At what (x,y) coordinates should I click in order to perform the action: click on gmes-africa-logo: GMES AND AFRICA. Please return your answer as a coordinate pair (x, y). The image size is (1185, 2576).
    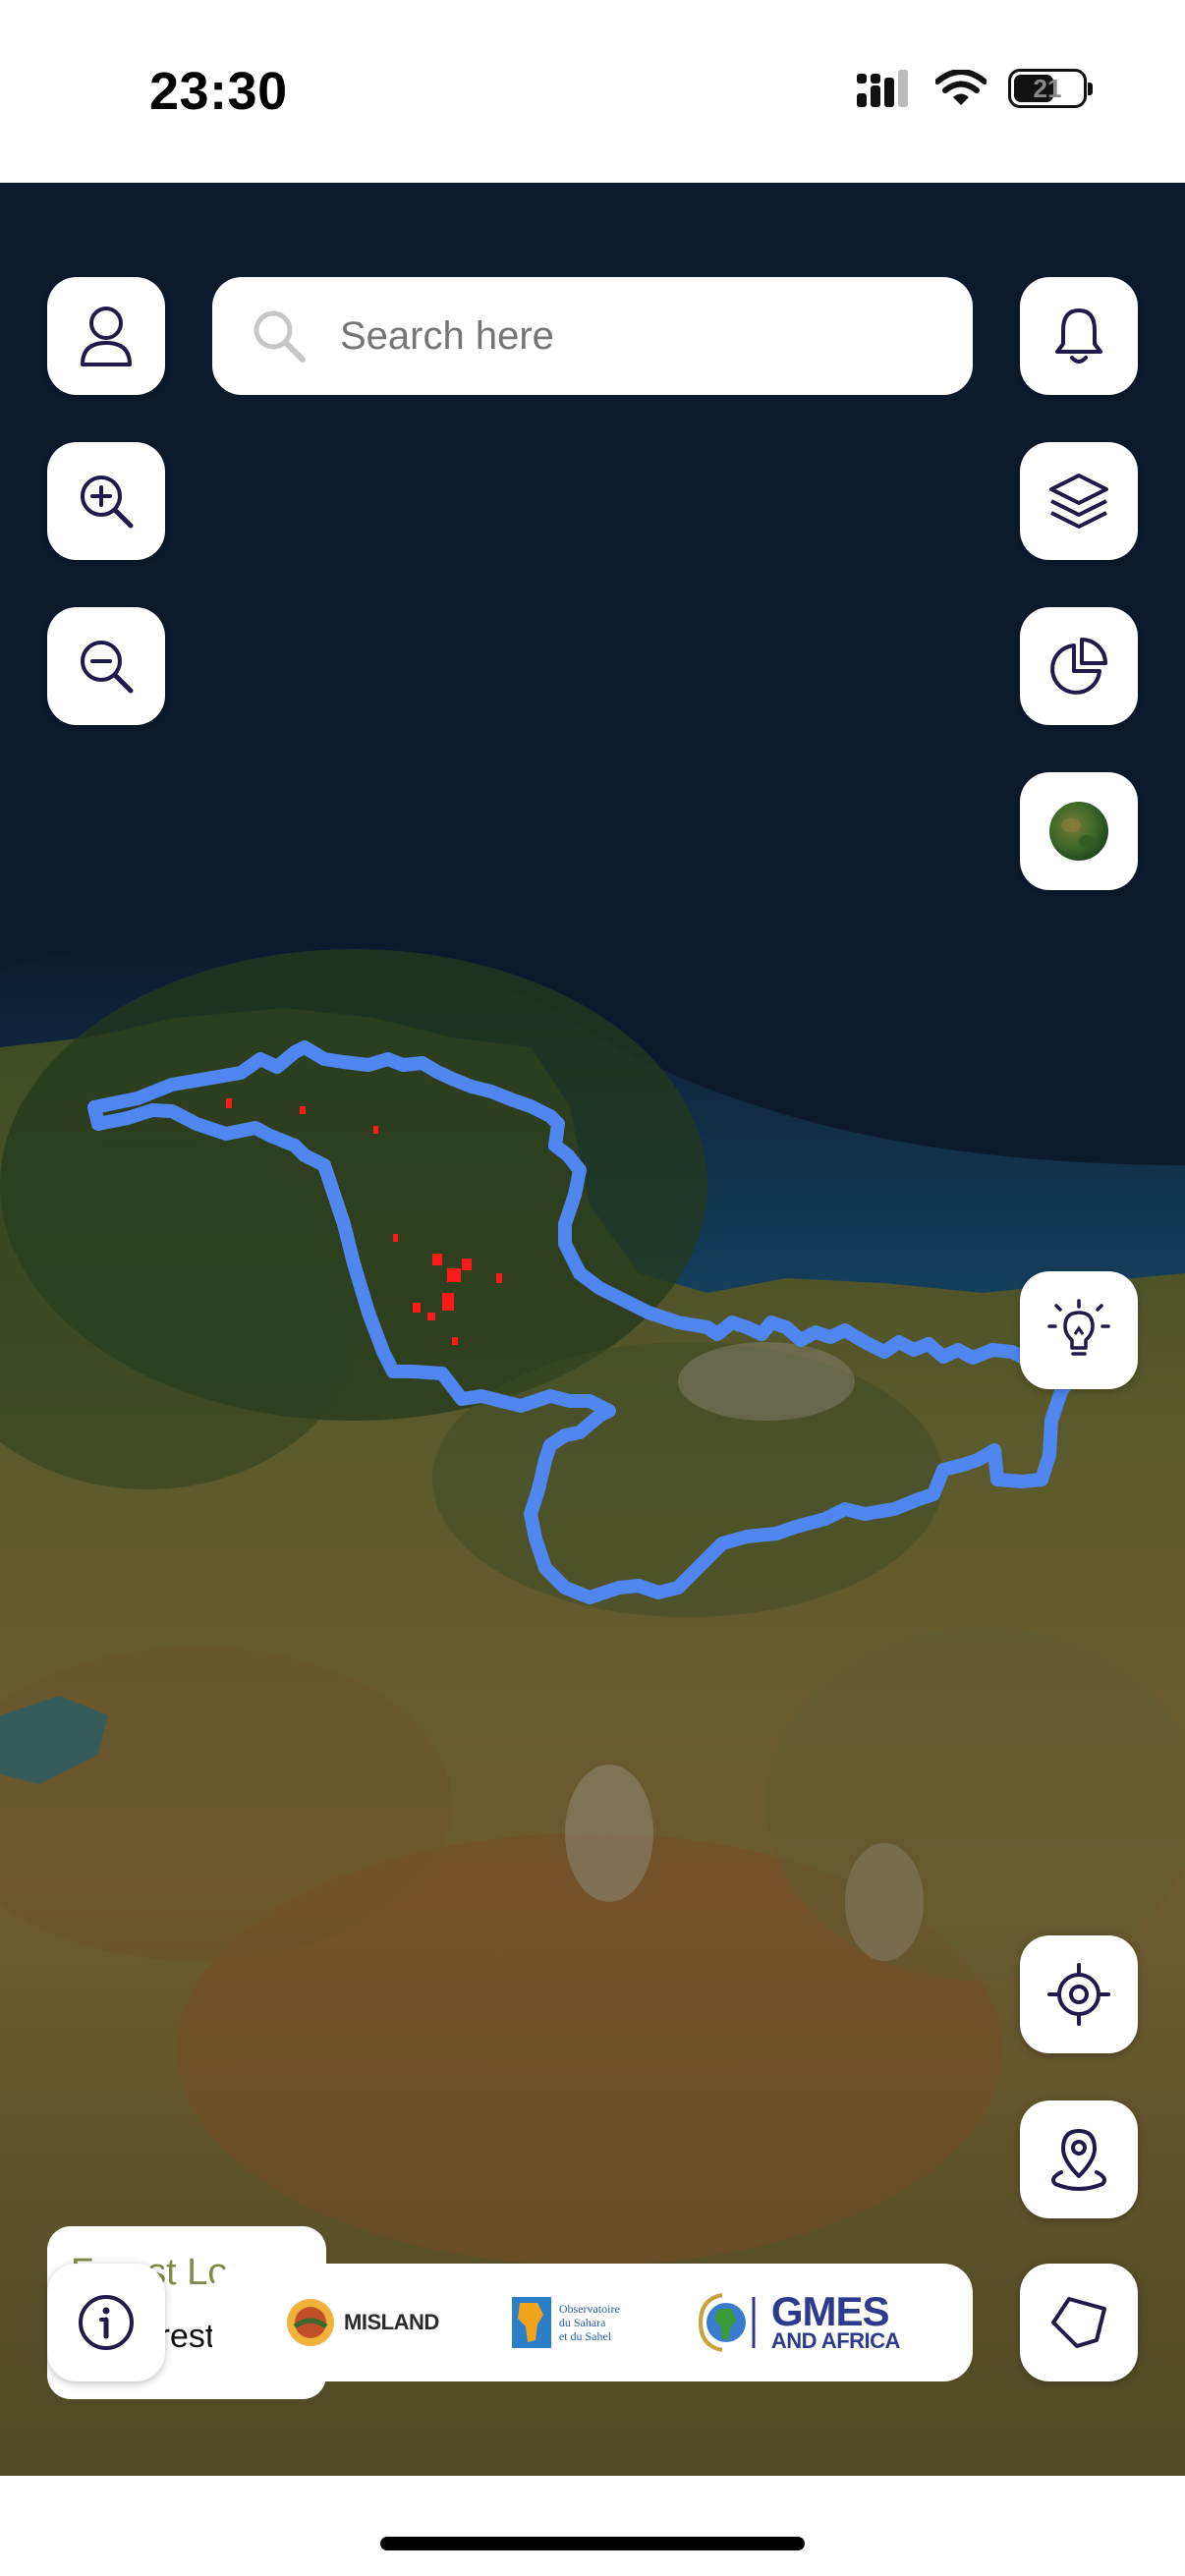
    Looking at the image, I should click on (797, 2322).